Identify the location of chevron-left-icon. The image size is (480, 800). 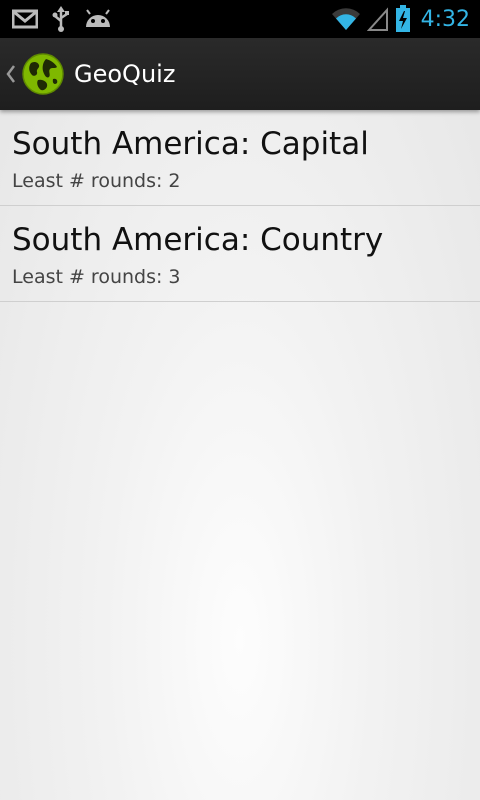
(10, 74).